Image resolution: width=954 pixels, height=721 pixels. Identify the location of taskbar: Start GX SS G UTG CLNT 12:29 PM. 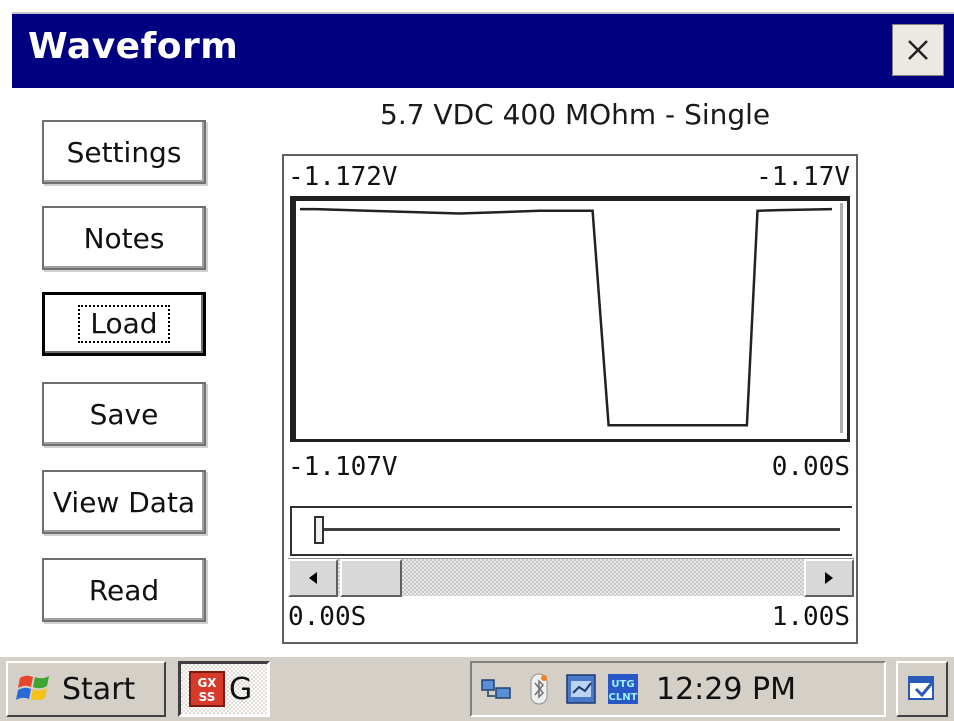
(477, 688).